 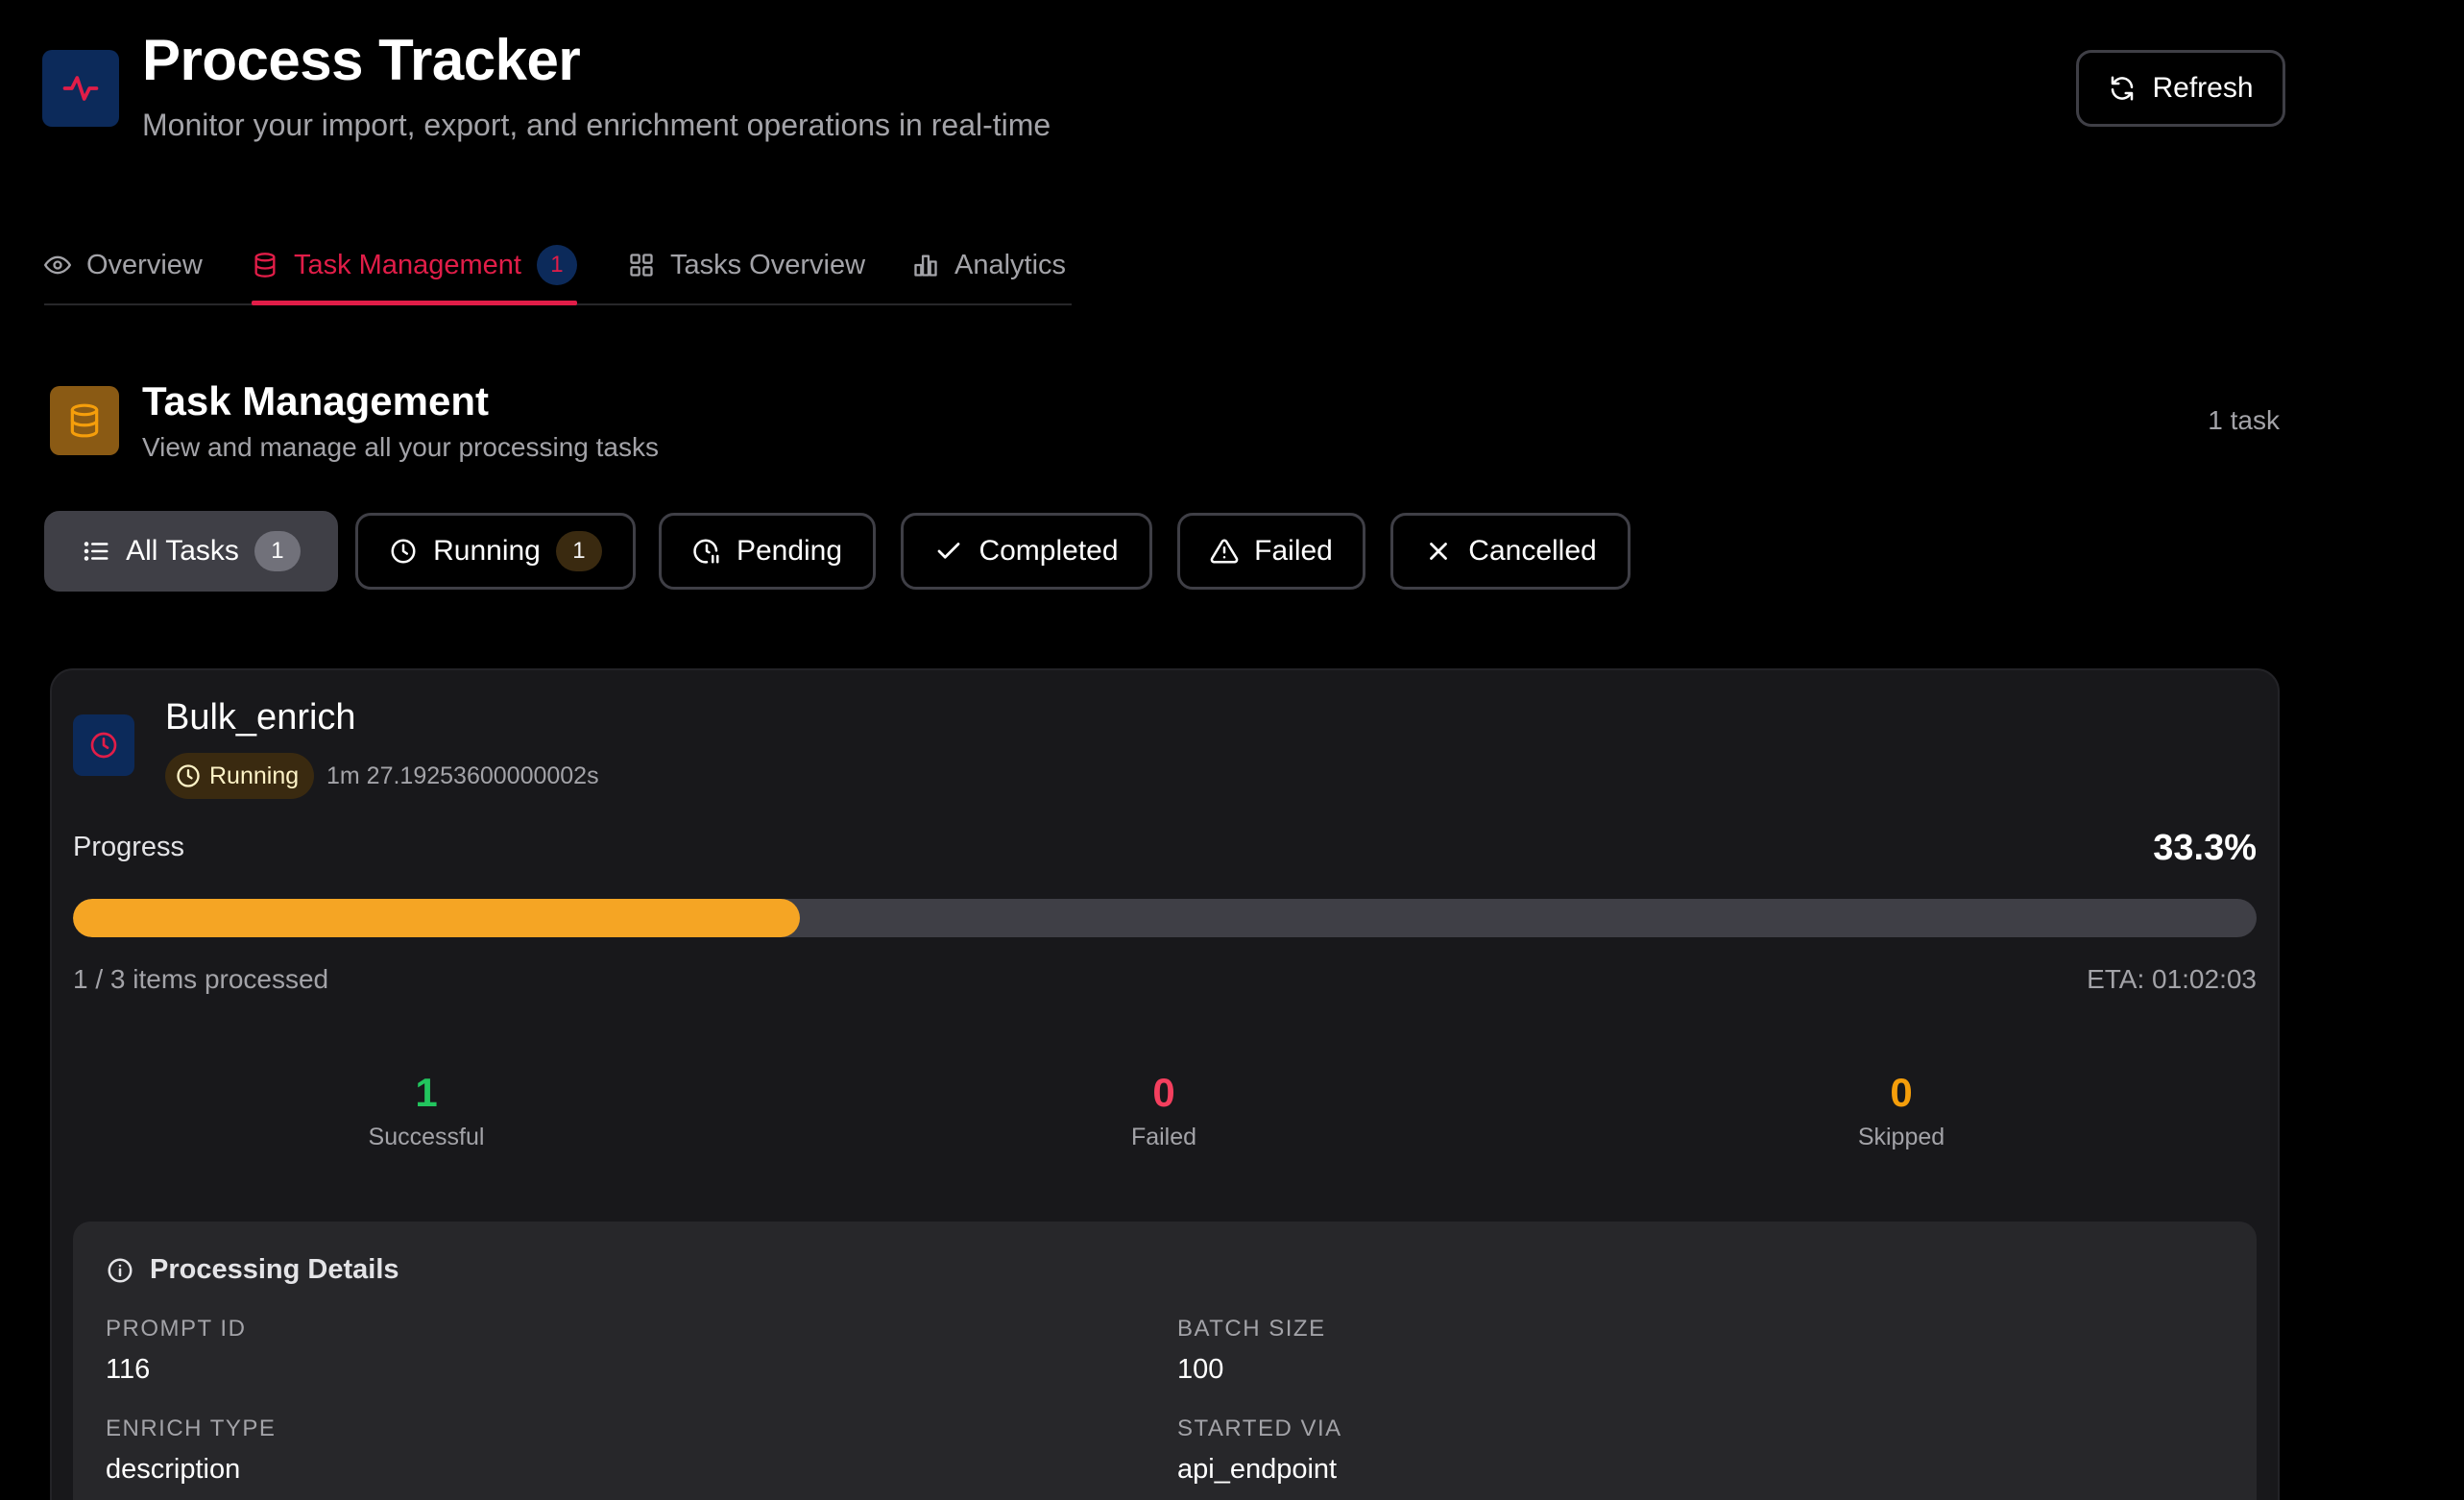 I want to click on stat-label: Successful, so click(x=426, y=1137).